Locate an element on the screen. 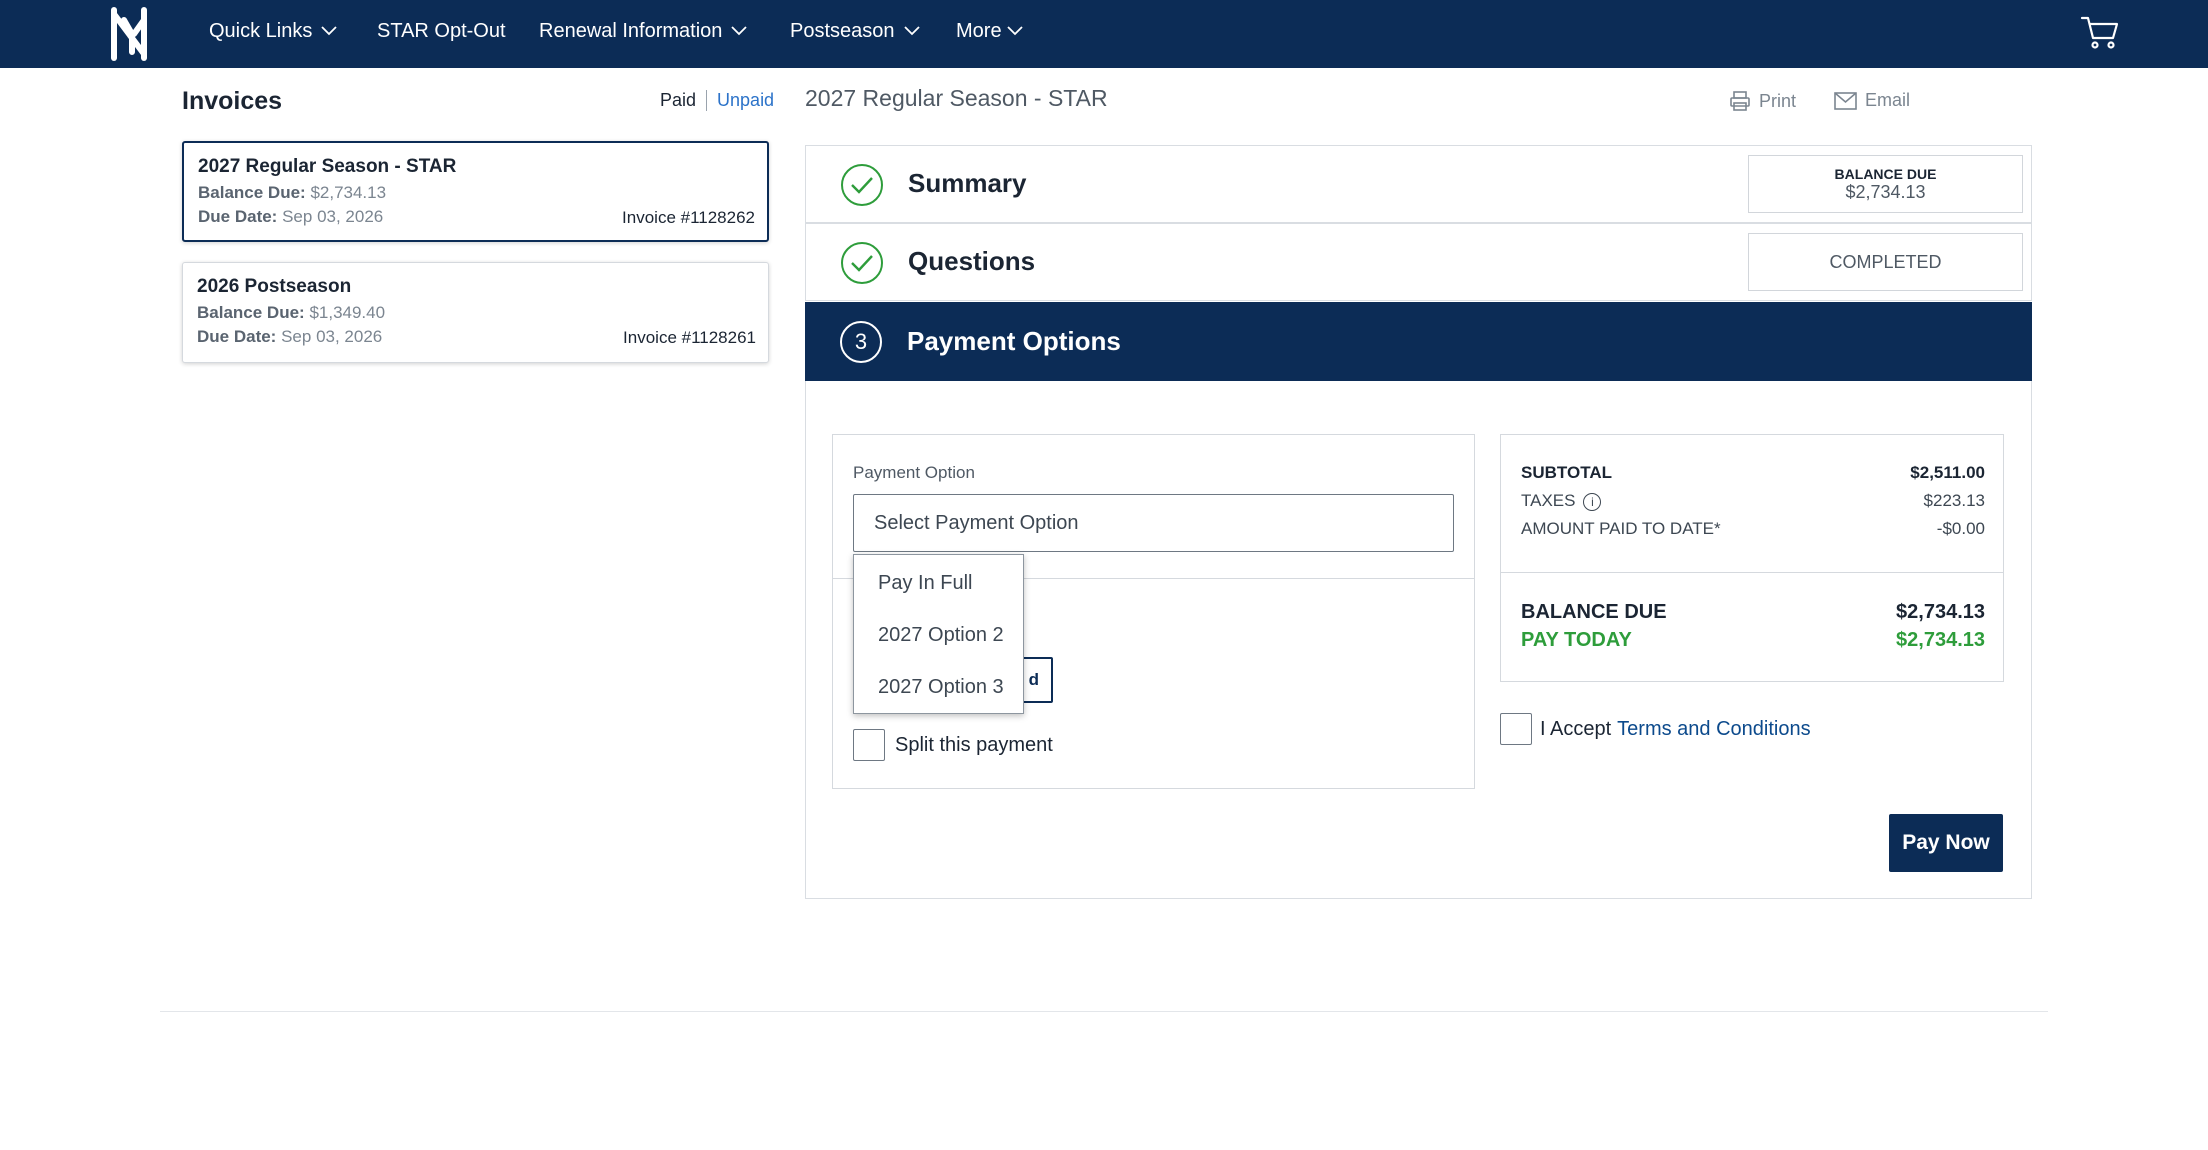  nav-renewal-information-label: Renewal Information is located at coordinates (631, 30).